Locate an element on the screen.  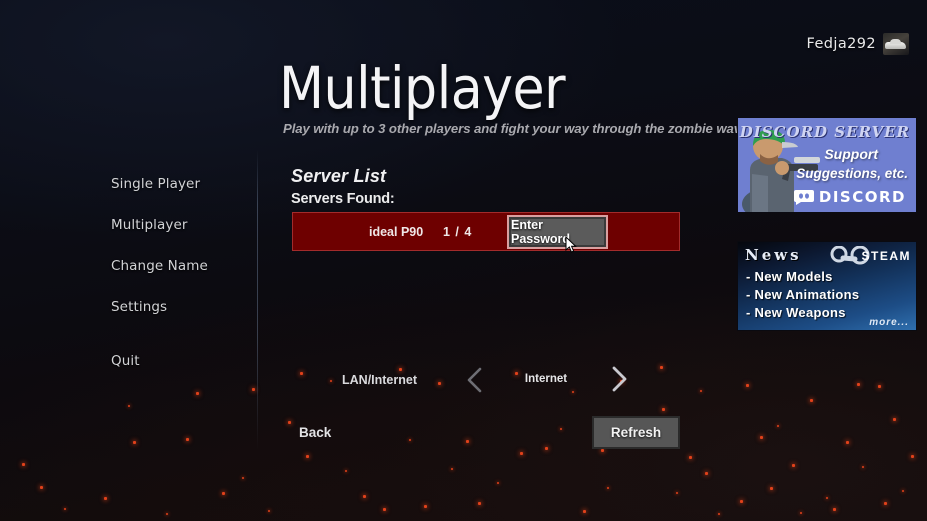
discord-brand: DISCORD is located at coordinates (849, 197).